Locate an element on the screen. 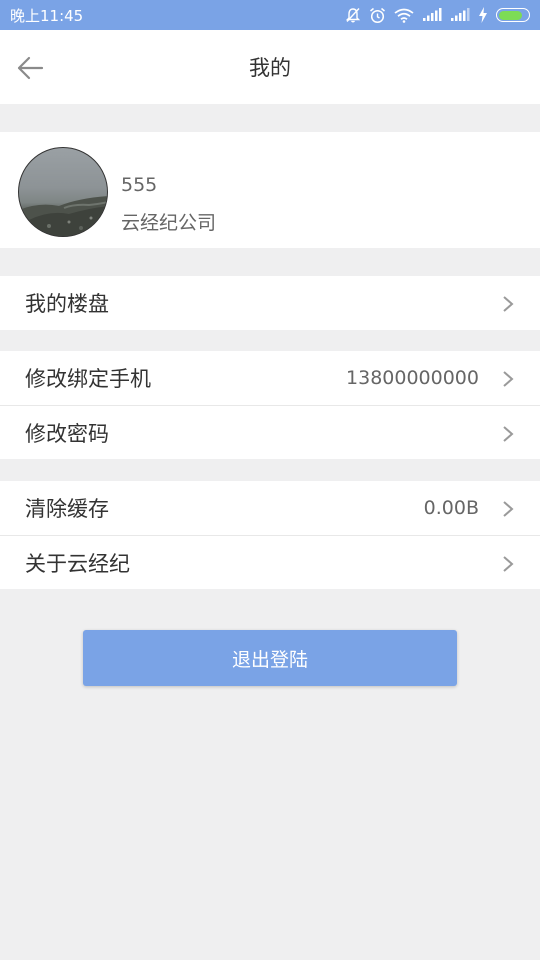  cache-size-value: 0.00B is located at coordinates (451, 508).